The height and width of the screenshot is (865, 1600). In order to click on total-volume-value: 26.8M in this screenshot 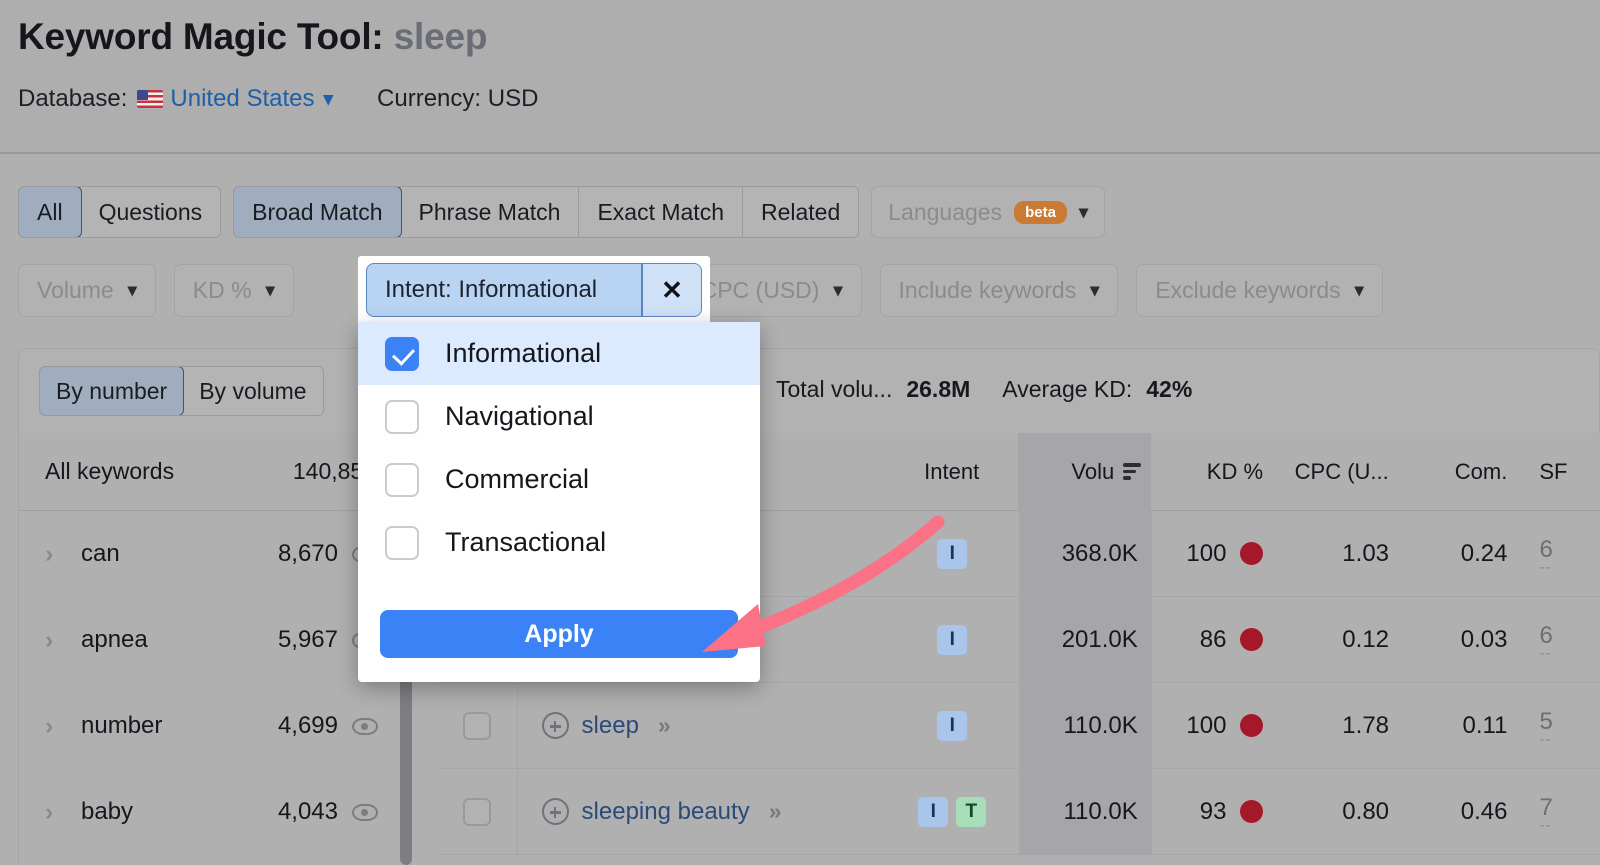, I will do `click(938, 389)`.